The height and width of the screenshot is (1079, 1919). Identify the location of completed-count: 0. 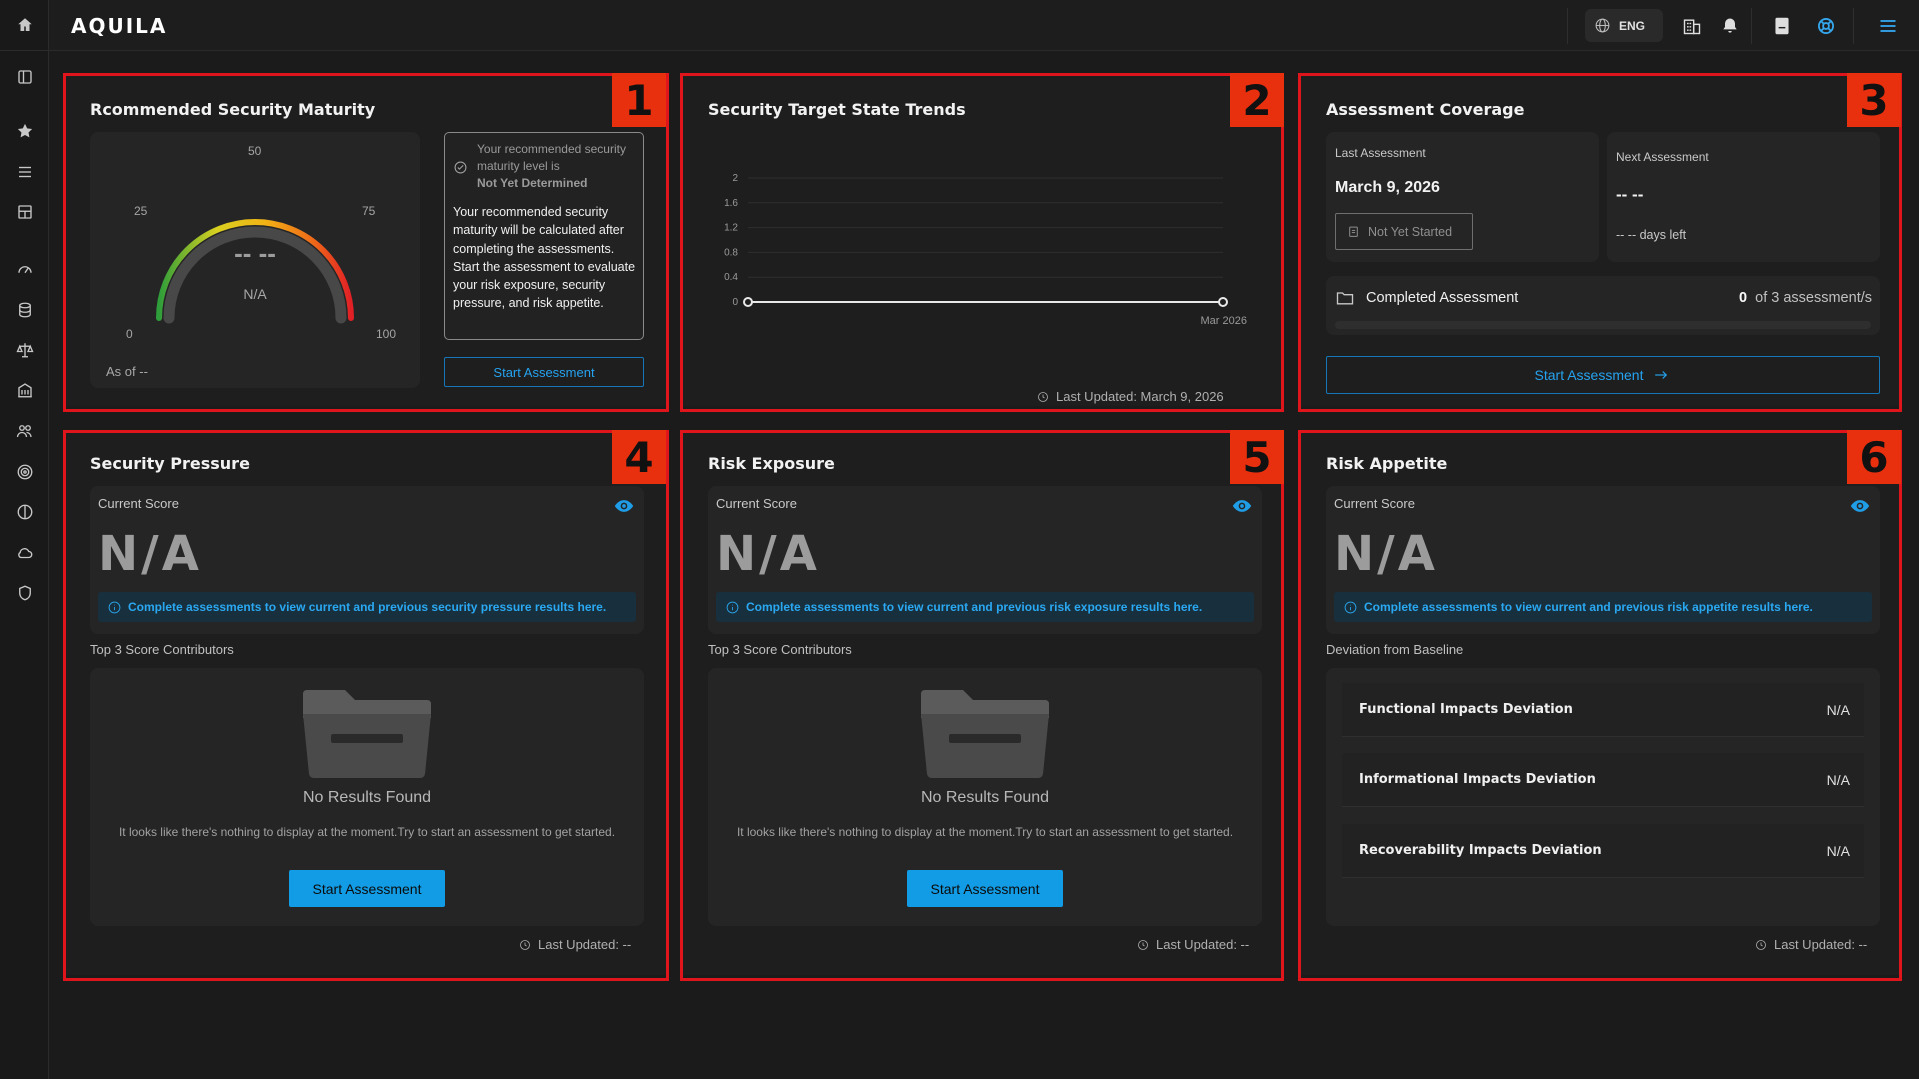
(1743, 298).